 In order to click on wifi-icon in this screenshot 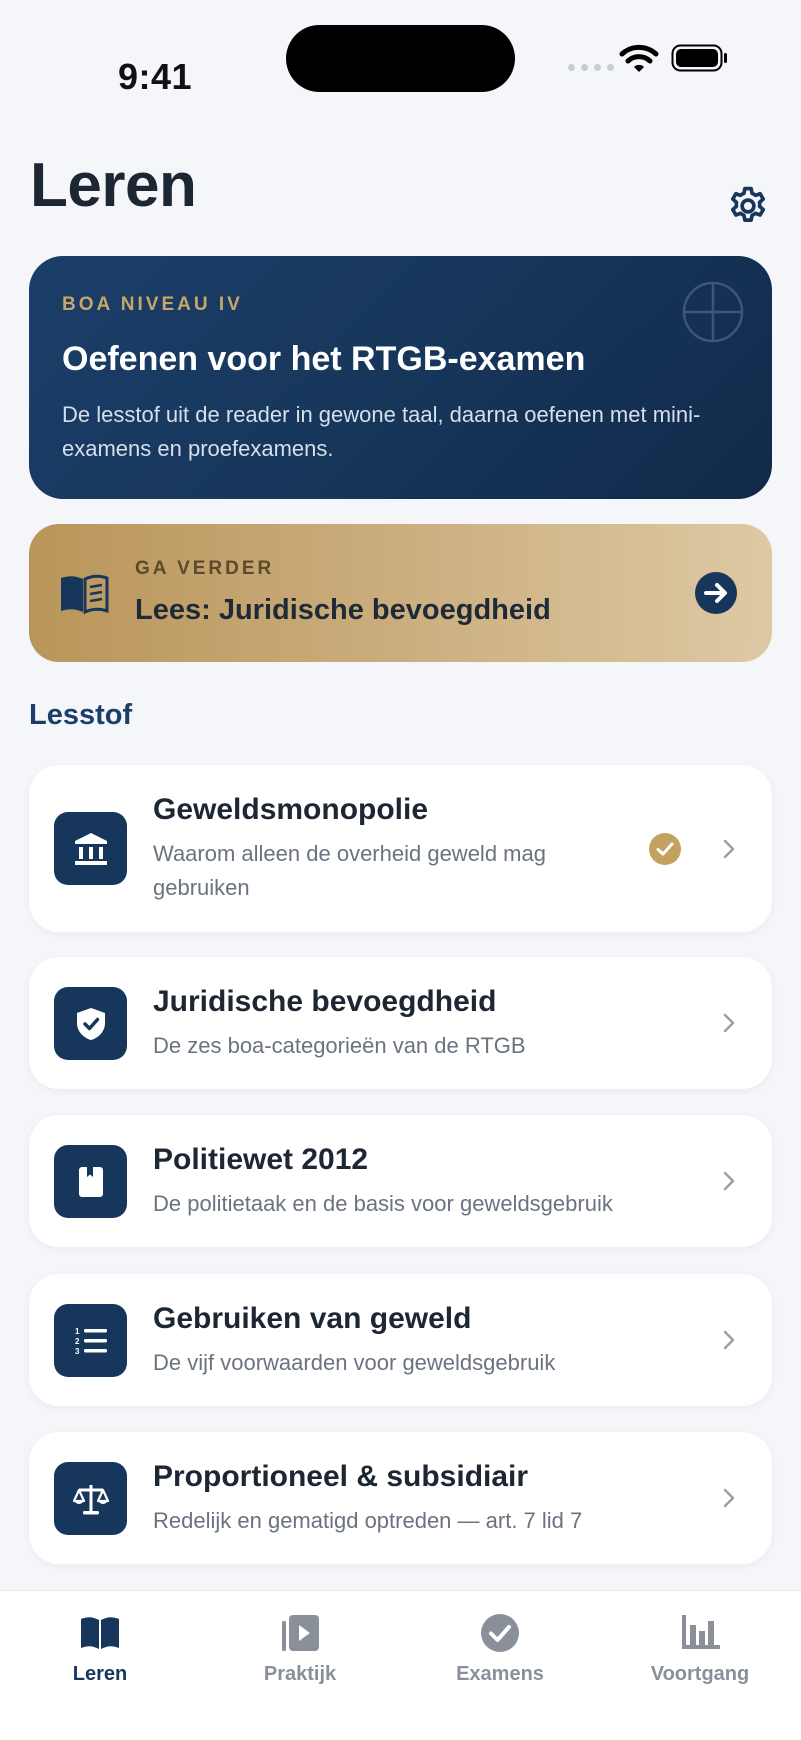, I will do `click(639, 58)`.